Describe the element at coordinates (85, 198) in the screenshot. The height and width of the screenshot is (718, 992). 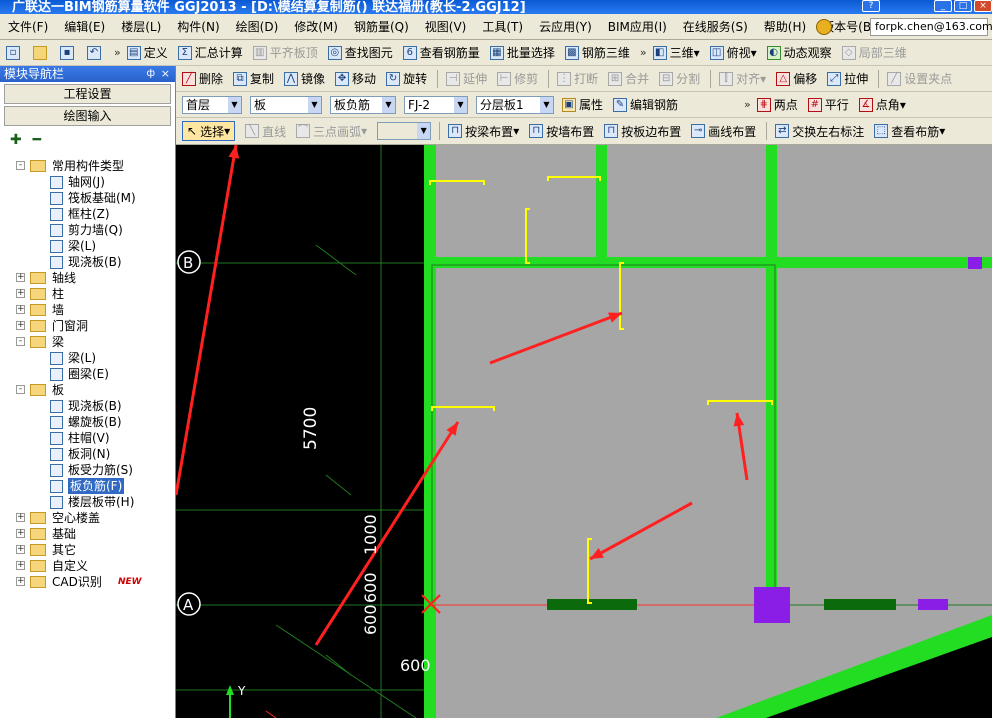
I see `tree-item: 筏板基础(M)` at that location.